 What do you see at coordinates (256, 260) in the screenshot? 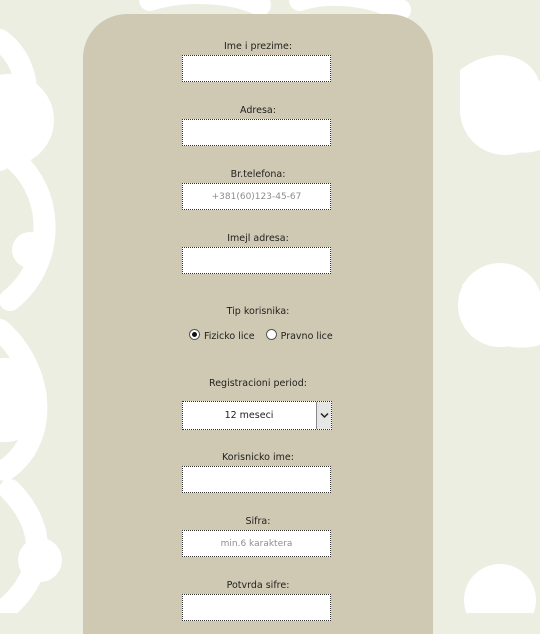
I see `email-input` at bounding box center [256, 260].